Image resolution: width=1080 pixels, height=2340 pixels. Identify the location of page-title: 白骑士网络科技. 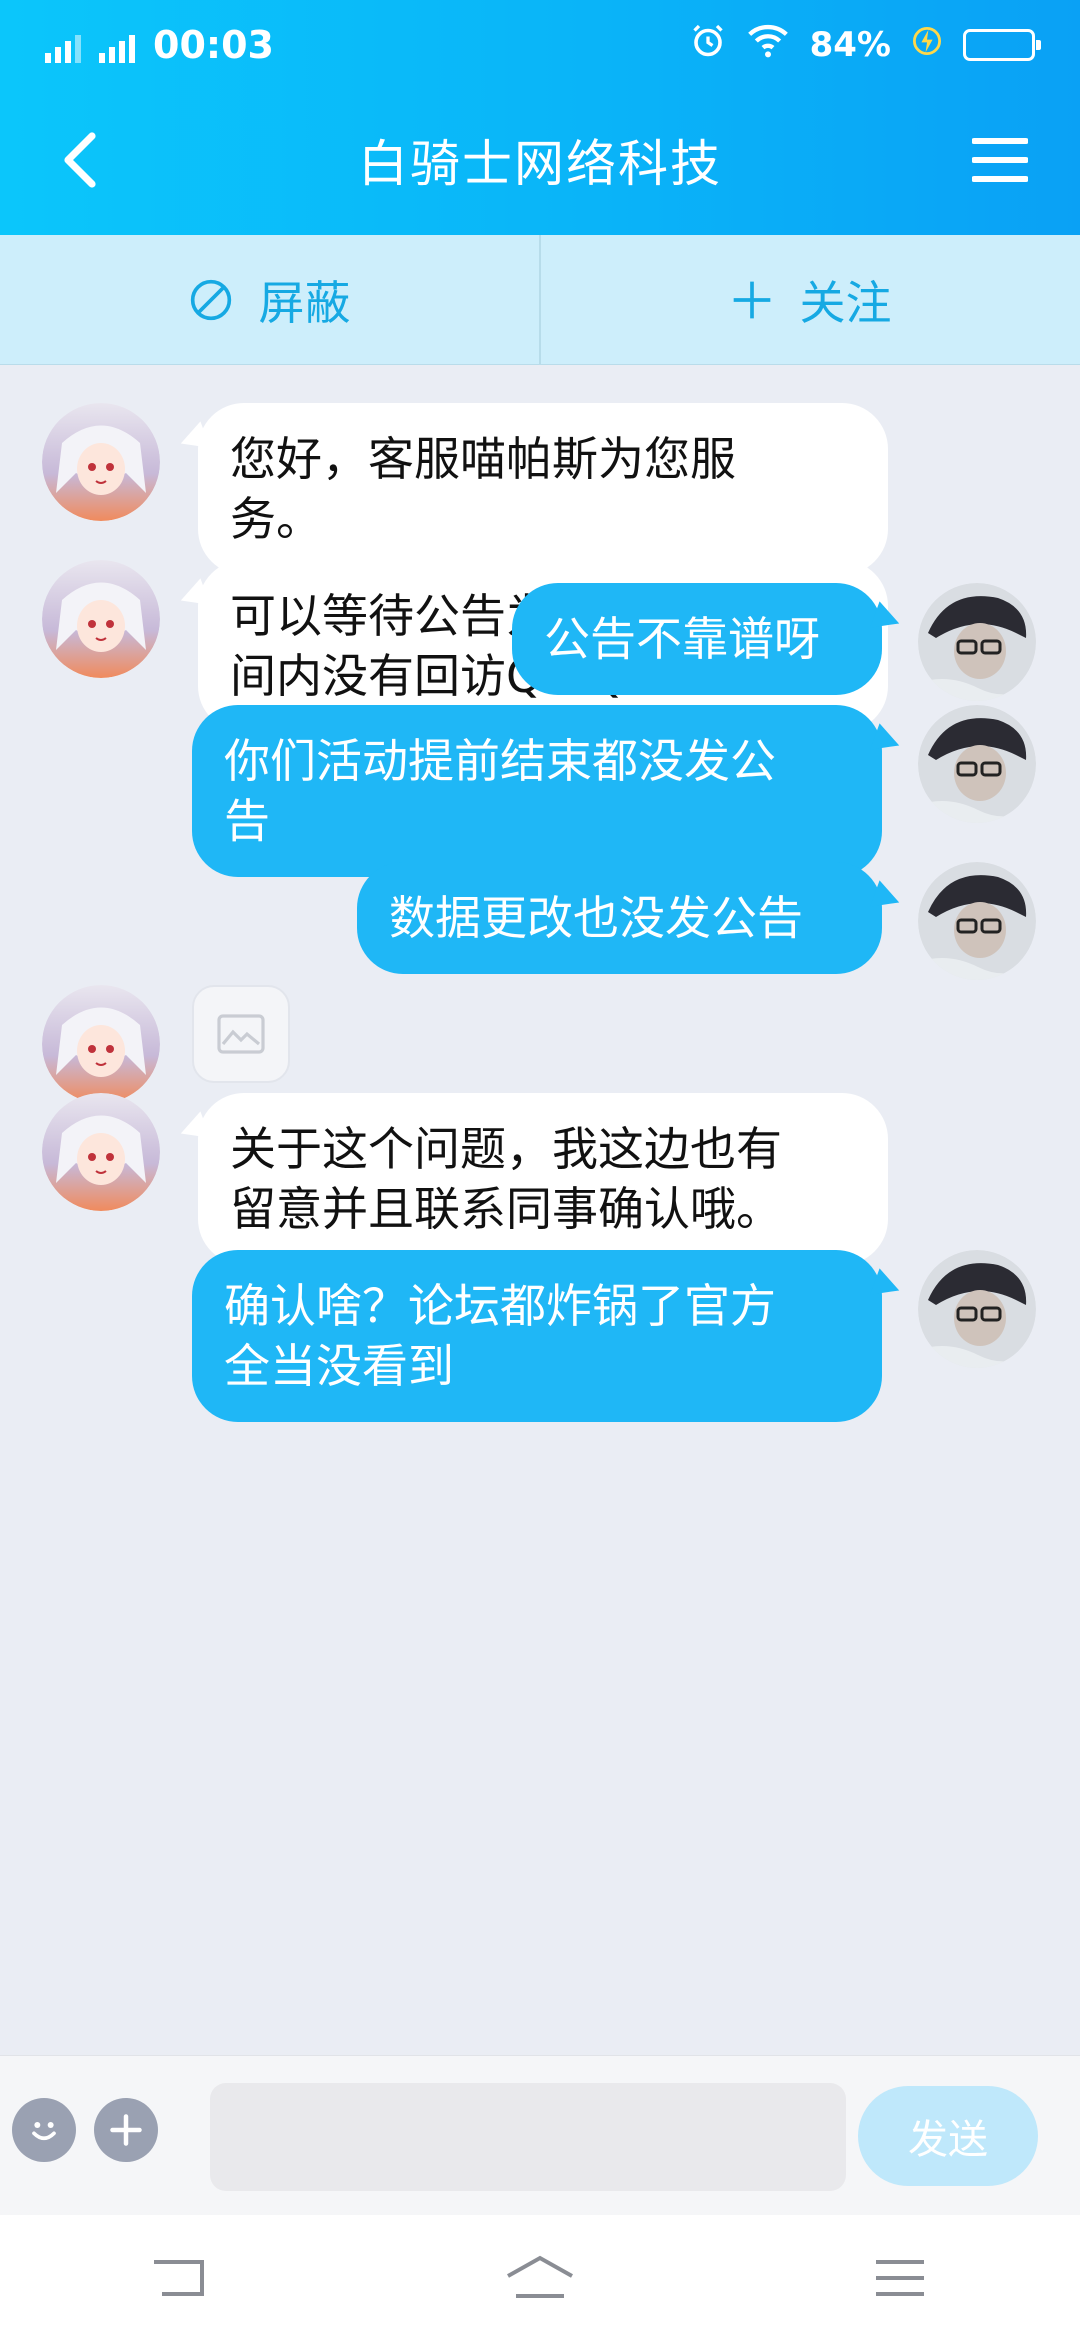
(540, 164).